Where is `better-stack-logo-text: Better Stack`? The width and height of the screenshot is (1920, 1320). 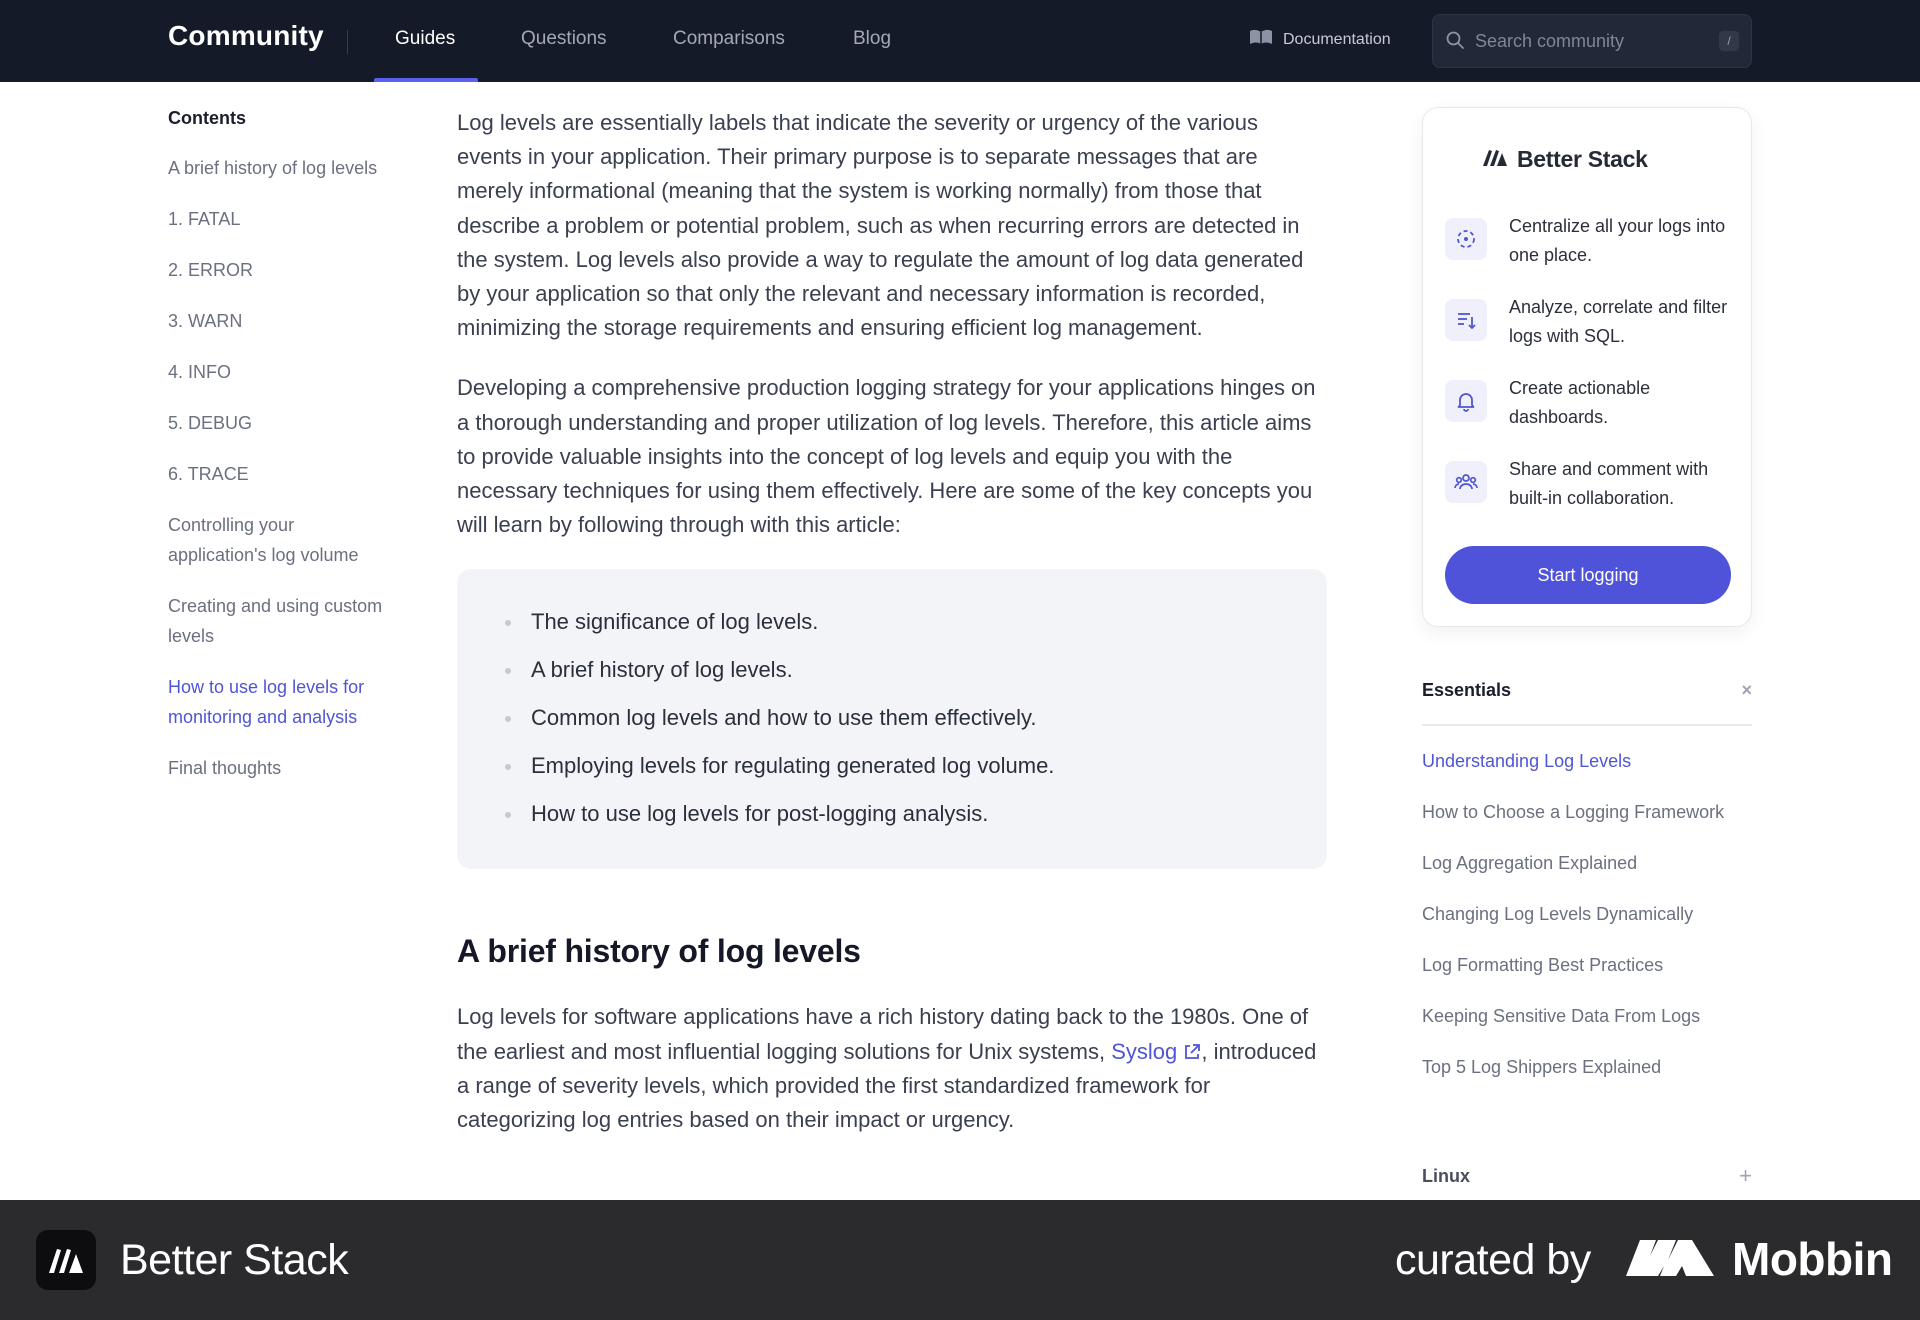 better-stack-logo-text: Better Stack is located at coordinates (1582, 159).